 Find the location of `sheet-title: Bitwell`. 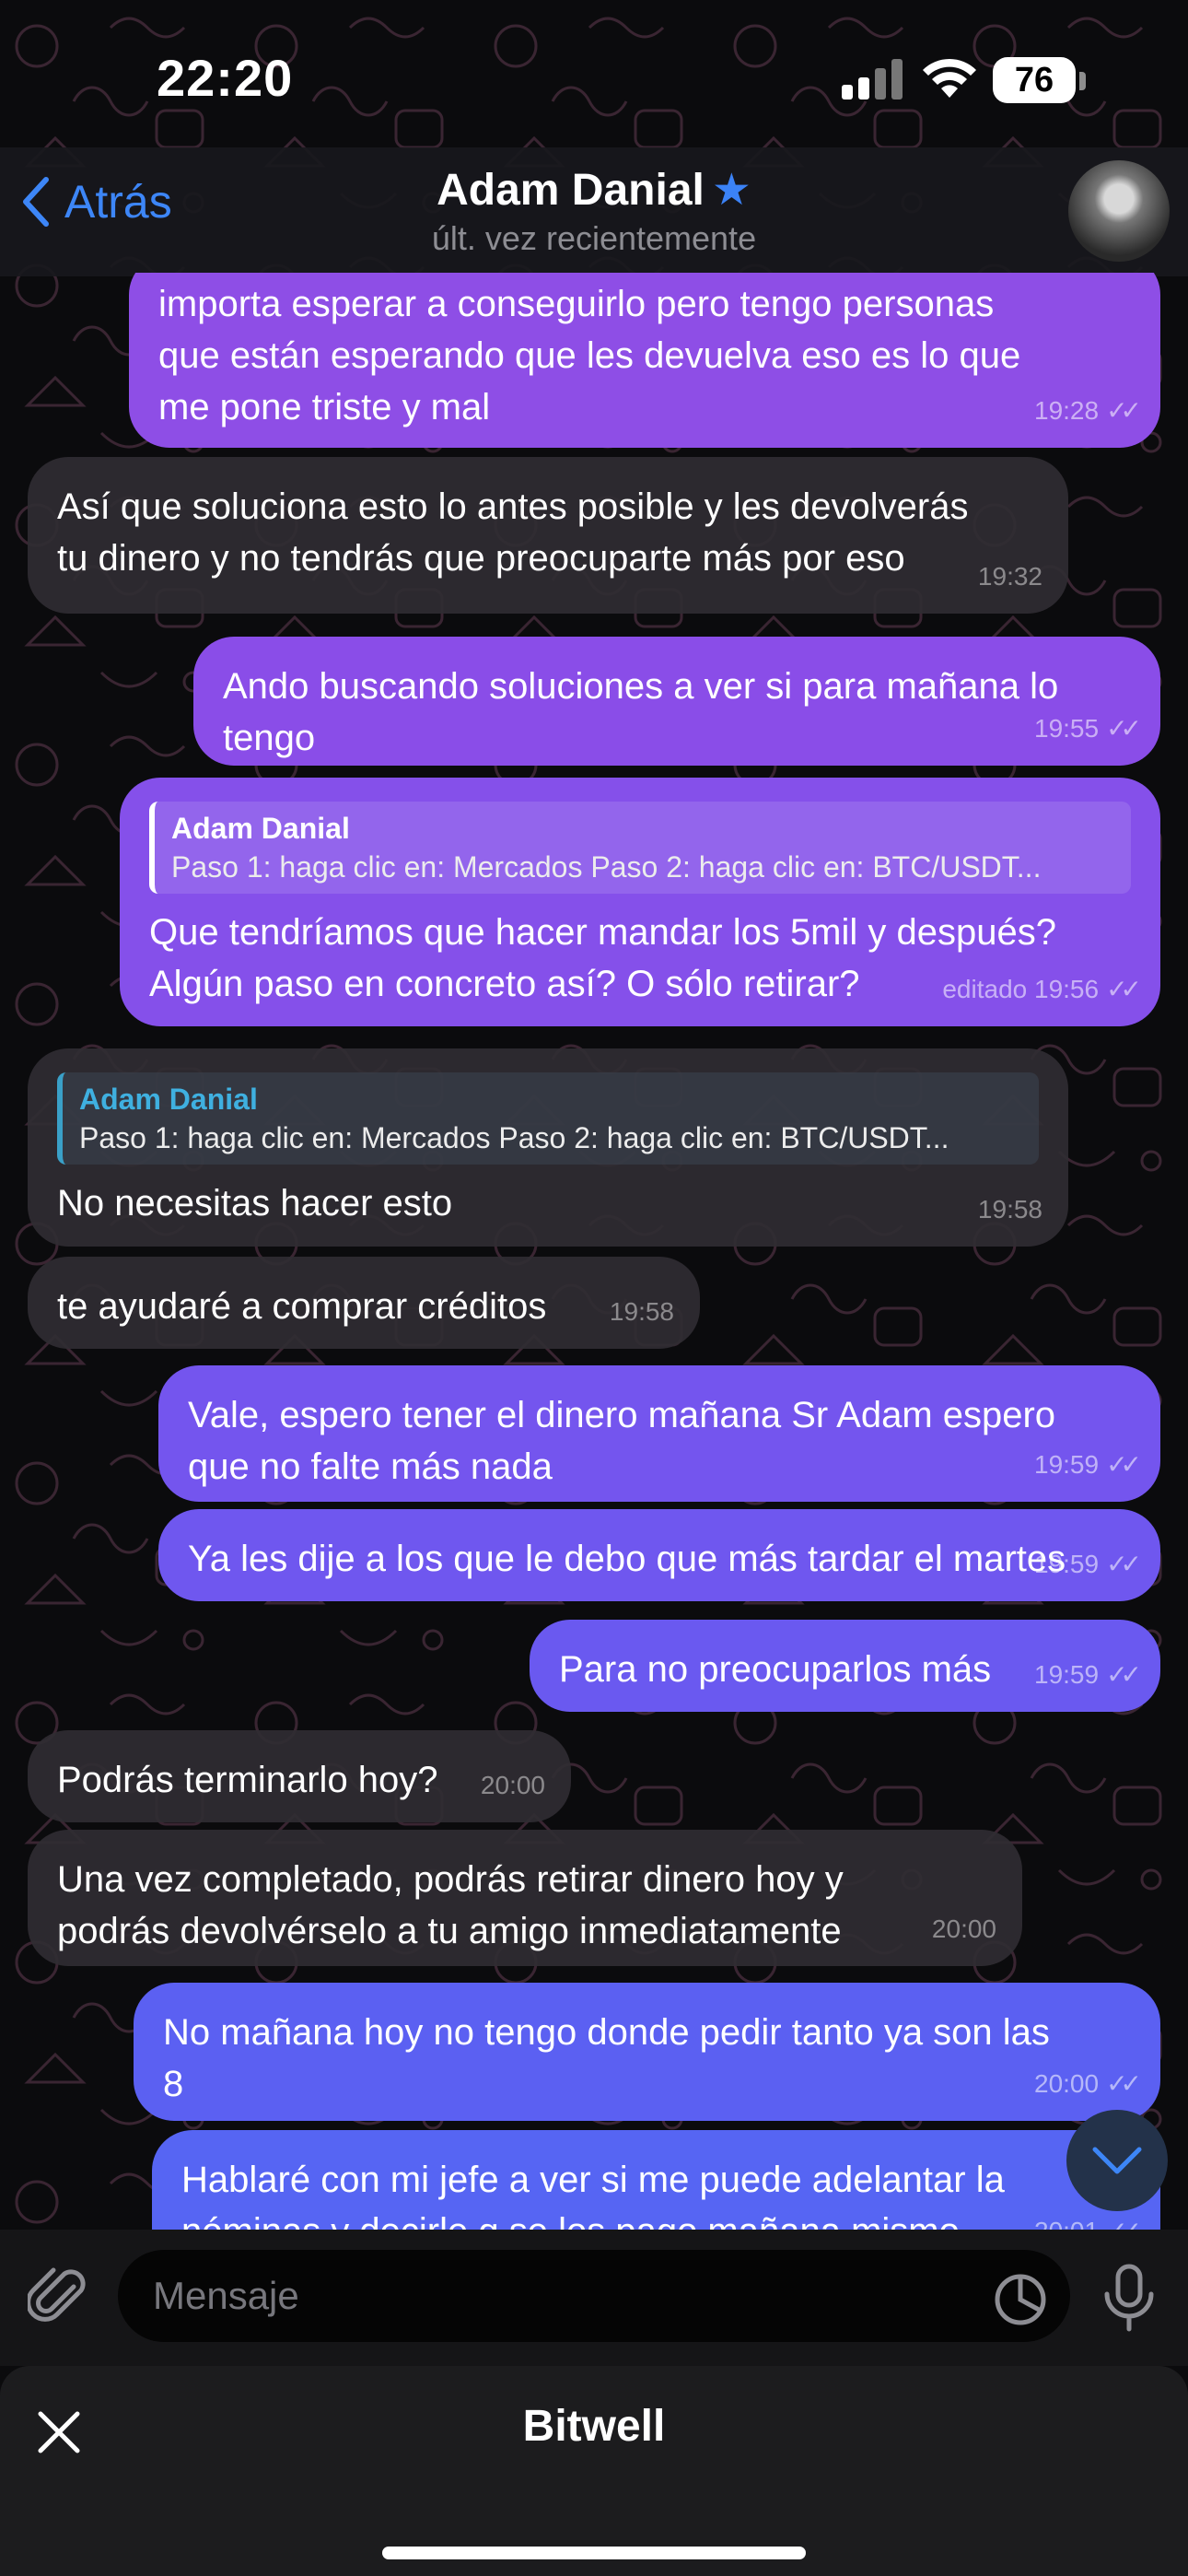

sheet-title: Bitwell is located at coordinates (594, 2426).